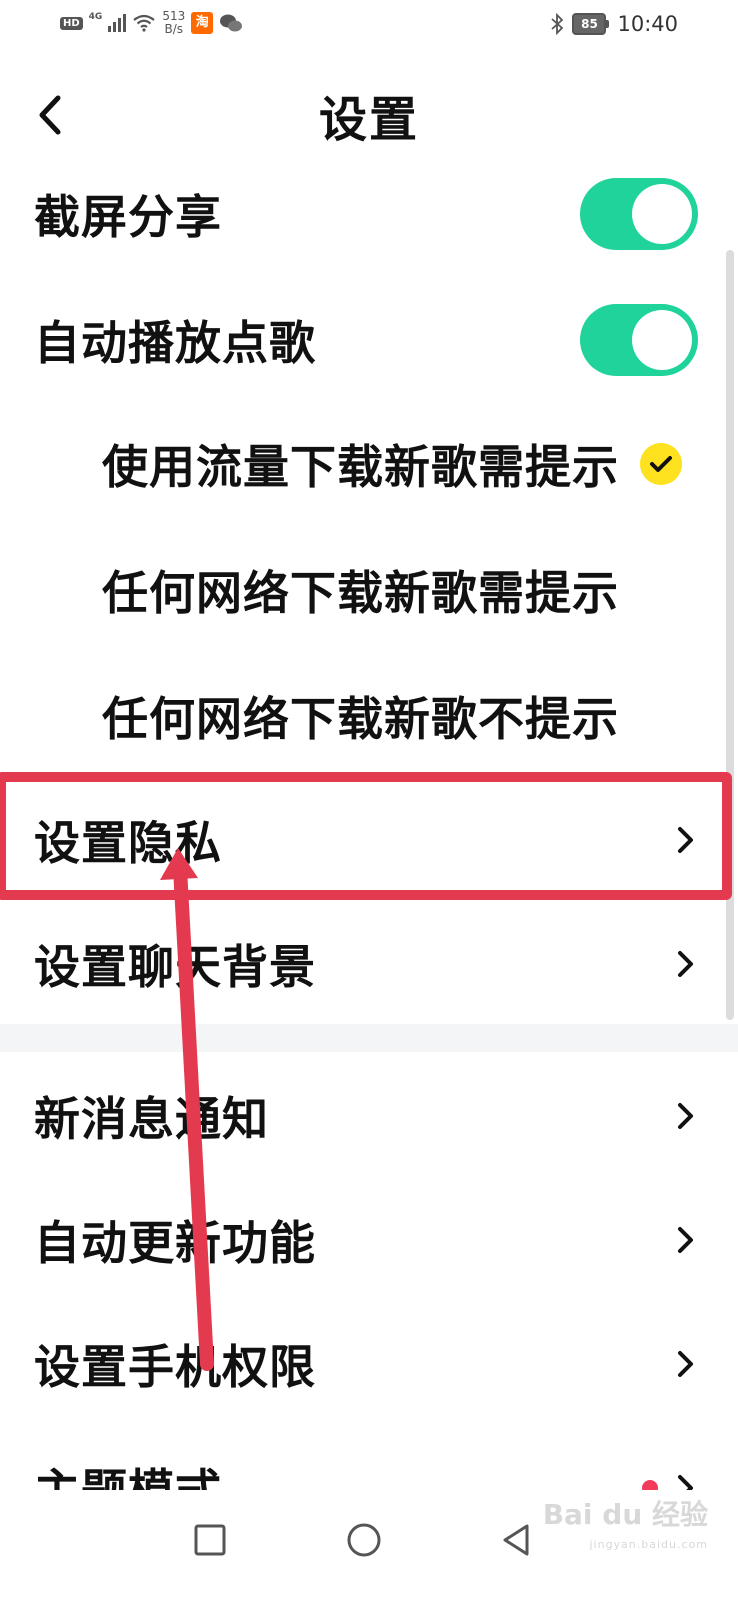  I want to click on screenshot-share-row: 截屏分享, so click(369, 214).